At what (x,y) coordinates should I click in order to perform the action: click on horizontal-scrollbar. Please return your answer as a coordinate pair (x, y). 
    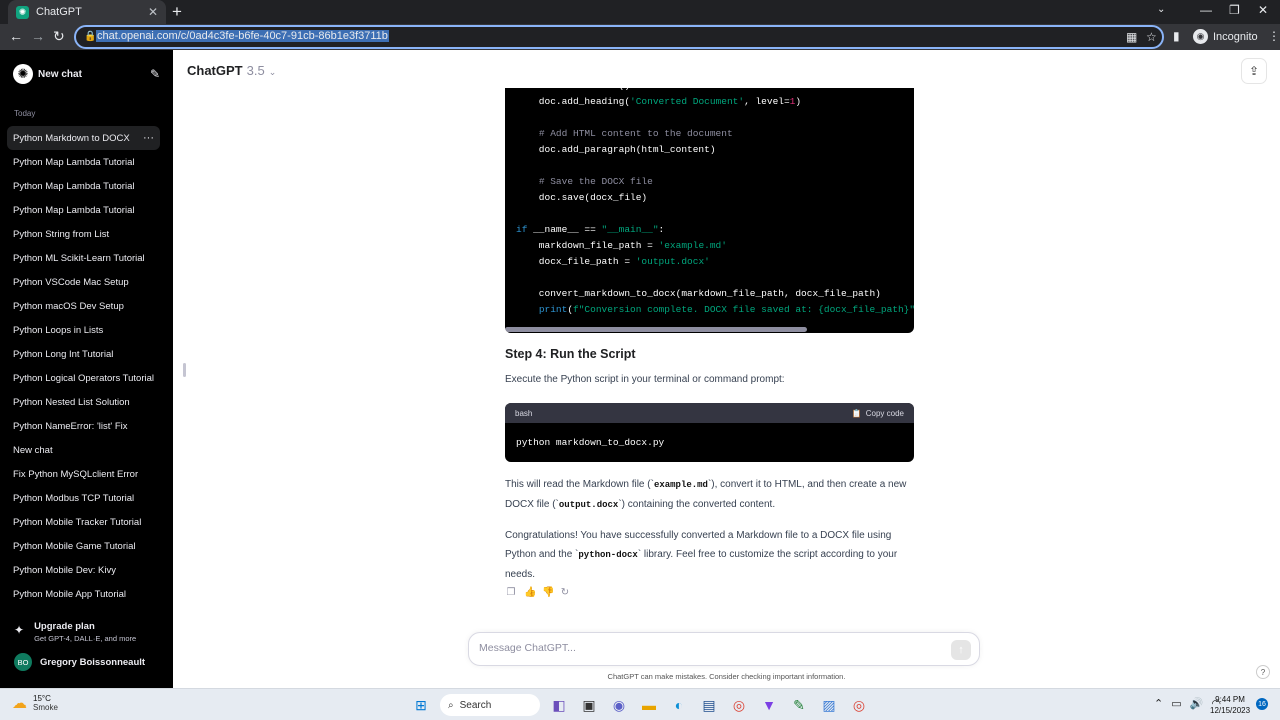
    Looking at the image, I should click on (656, 329).